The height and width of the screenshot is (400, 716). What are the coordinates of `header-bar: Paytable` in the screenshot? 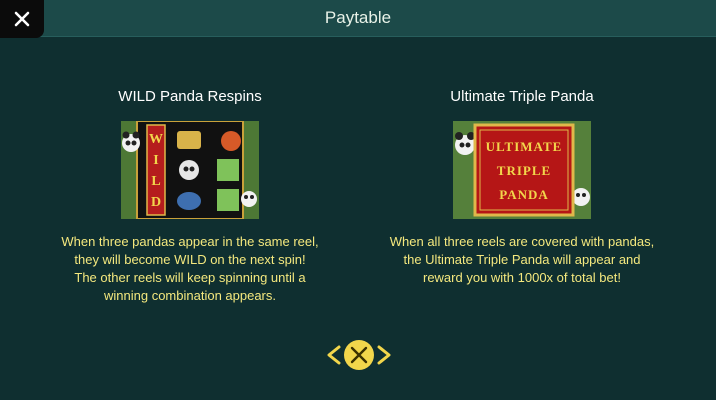 It's located at (358, 19).